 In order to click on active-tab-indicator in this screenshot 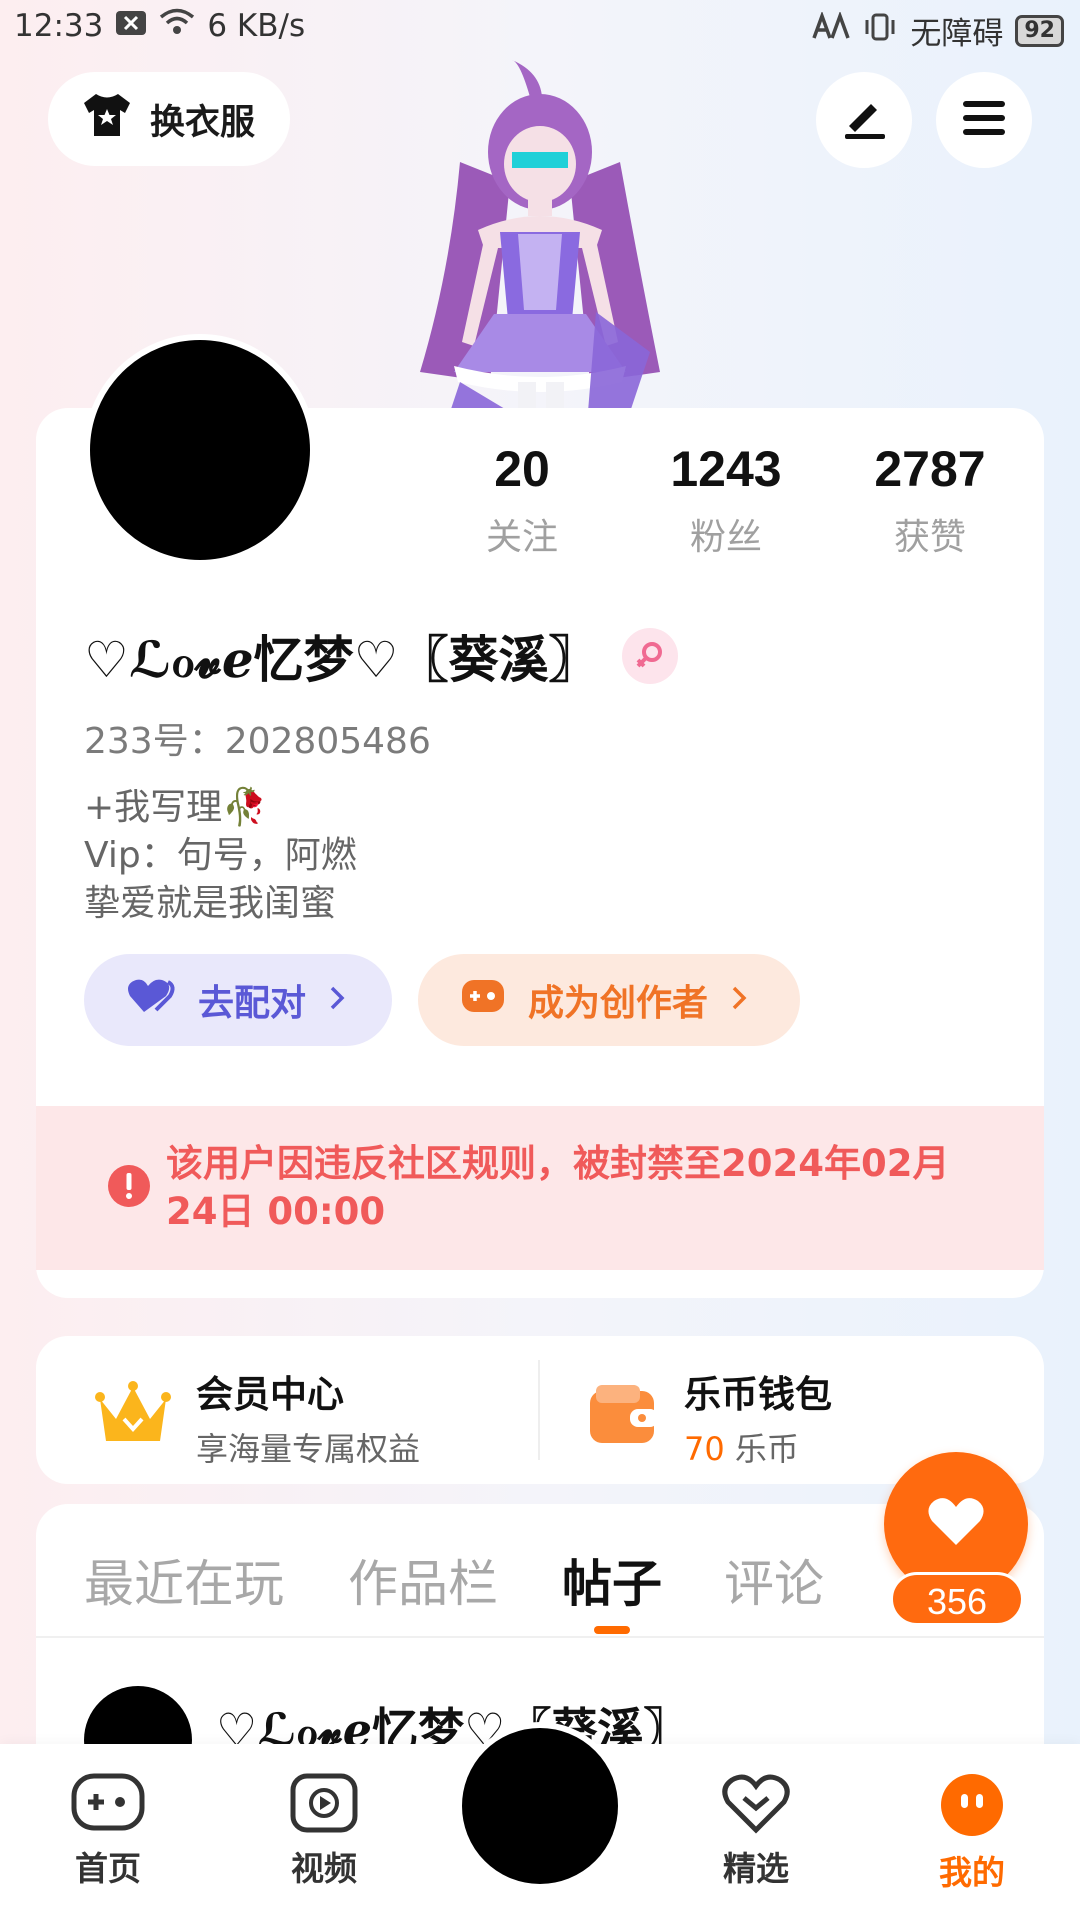, I will do `click(612, 1630)`.